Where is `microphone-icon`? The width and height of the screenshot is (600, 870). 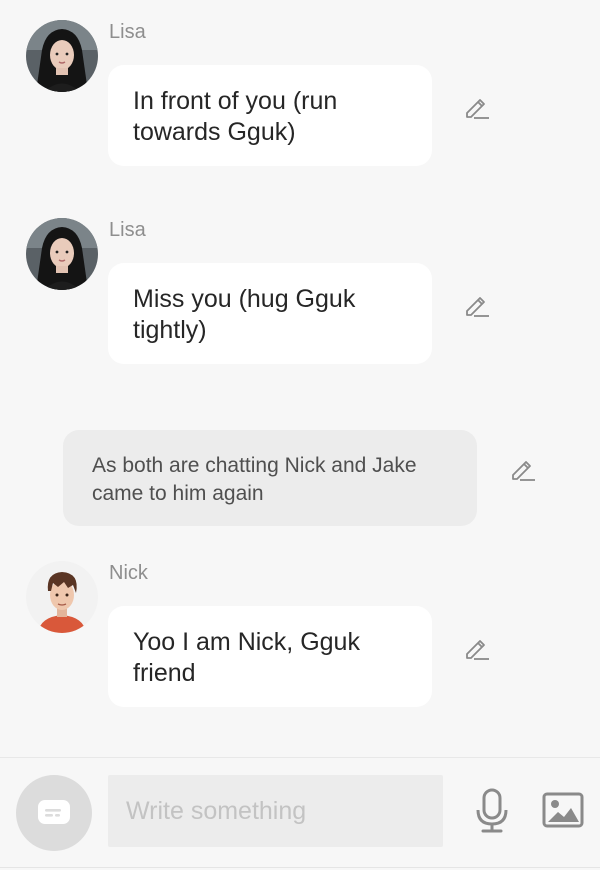
microphone-icon is located at coordinates (492, 811).